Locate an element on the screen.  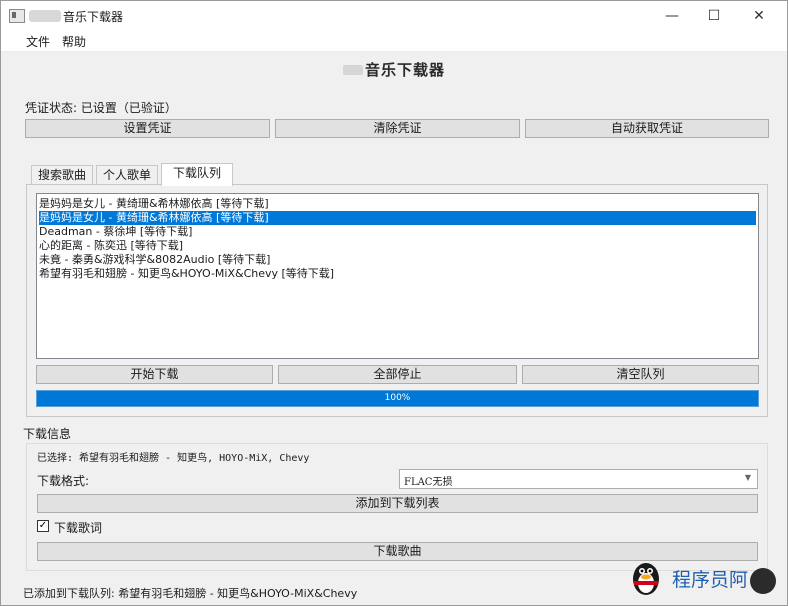
start-download-button: 开始下载 is located at coordinates (154, 374).